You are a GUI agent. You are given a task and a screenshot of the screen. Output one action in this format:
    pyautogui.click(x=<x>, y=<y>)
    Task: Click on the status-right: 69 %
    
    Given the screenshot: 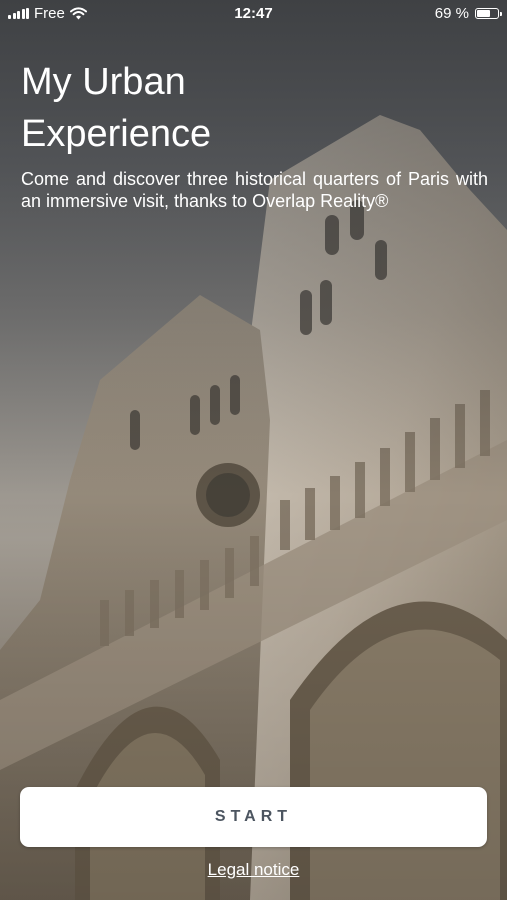 What is the action you would take?
    pyautogui.click(x=468, y=13)
    